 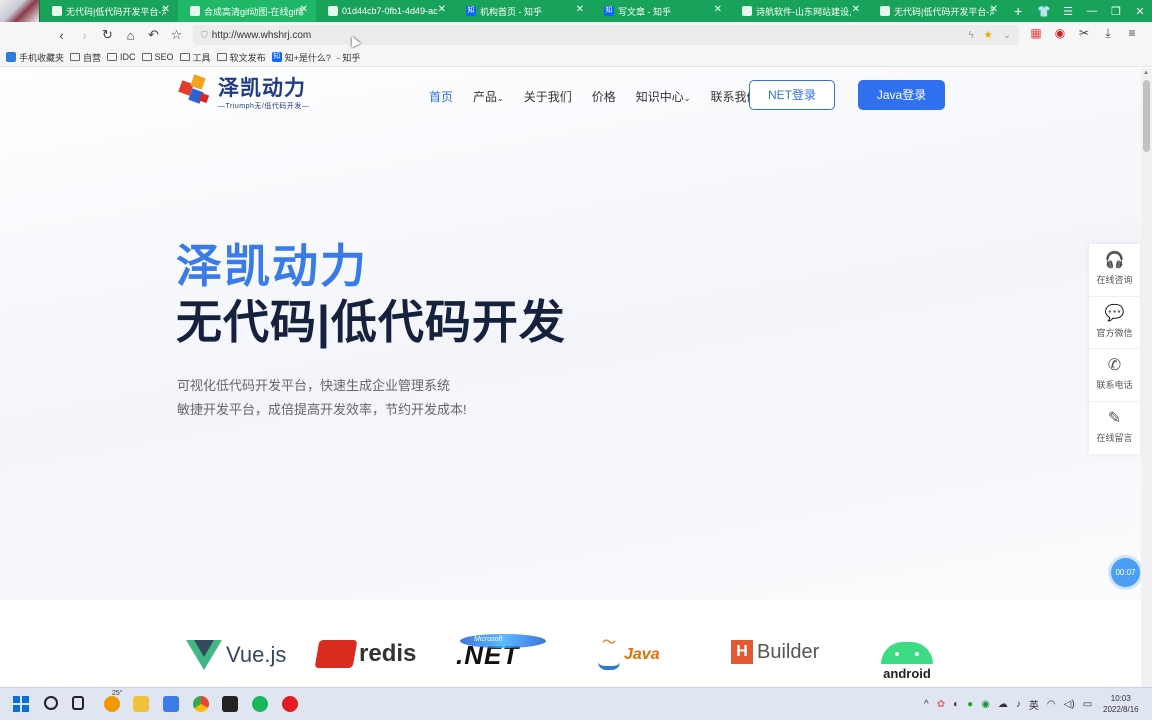 I want to click on browser-tab: 诗航软件-山东网站建设, ✕, so click(x=799, y=11).